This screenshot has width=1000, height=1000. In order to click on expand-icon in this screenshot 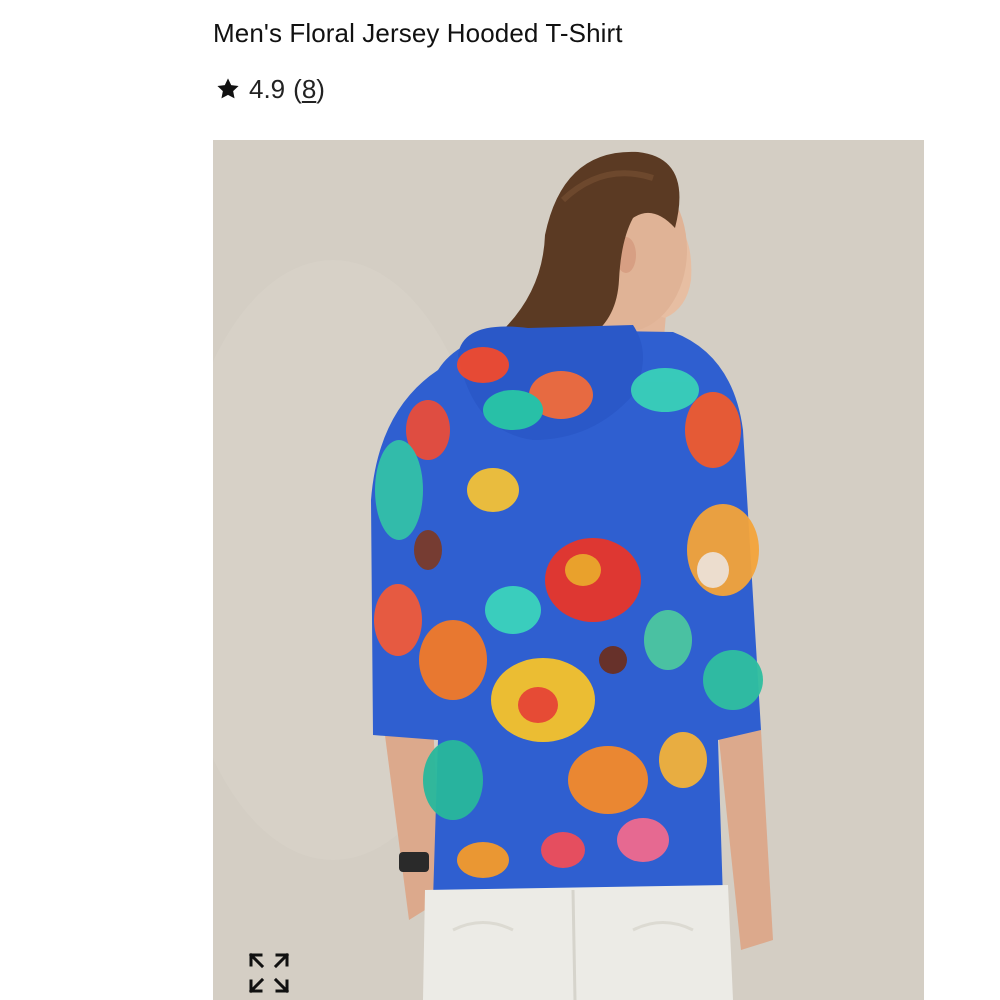, I will do `click(269, 973)`.